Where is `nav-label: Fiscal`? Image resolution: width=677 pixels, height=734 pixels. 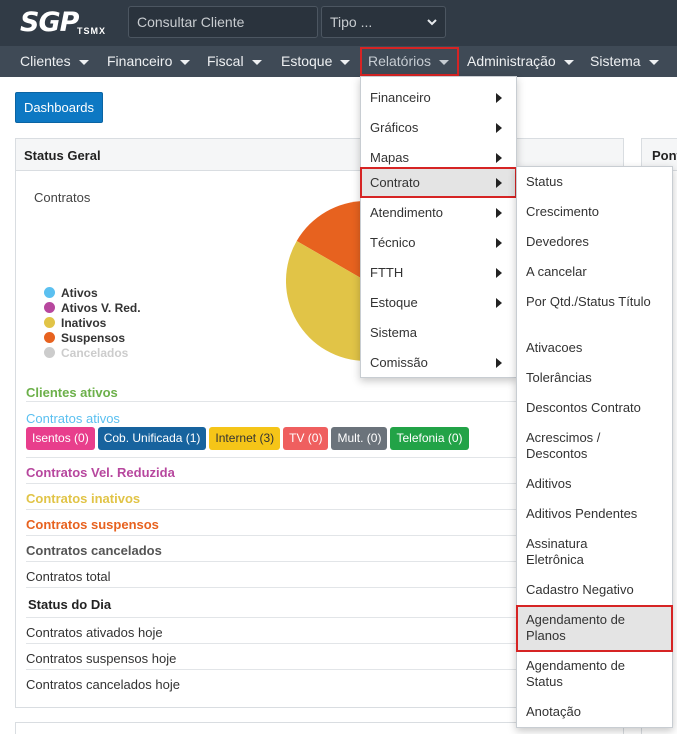 nav-label: Fiscal is located at coordinates (225, 61).